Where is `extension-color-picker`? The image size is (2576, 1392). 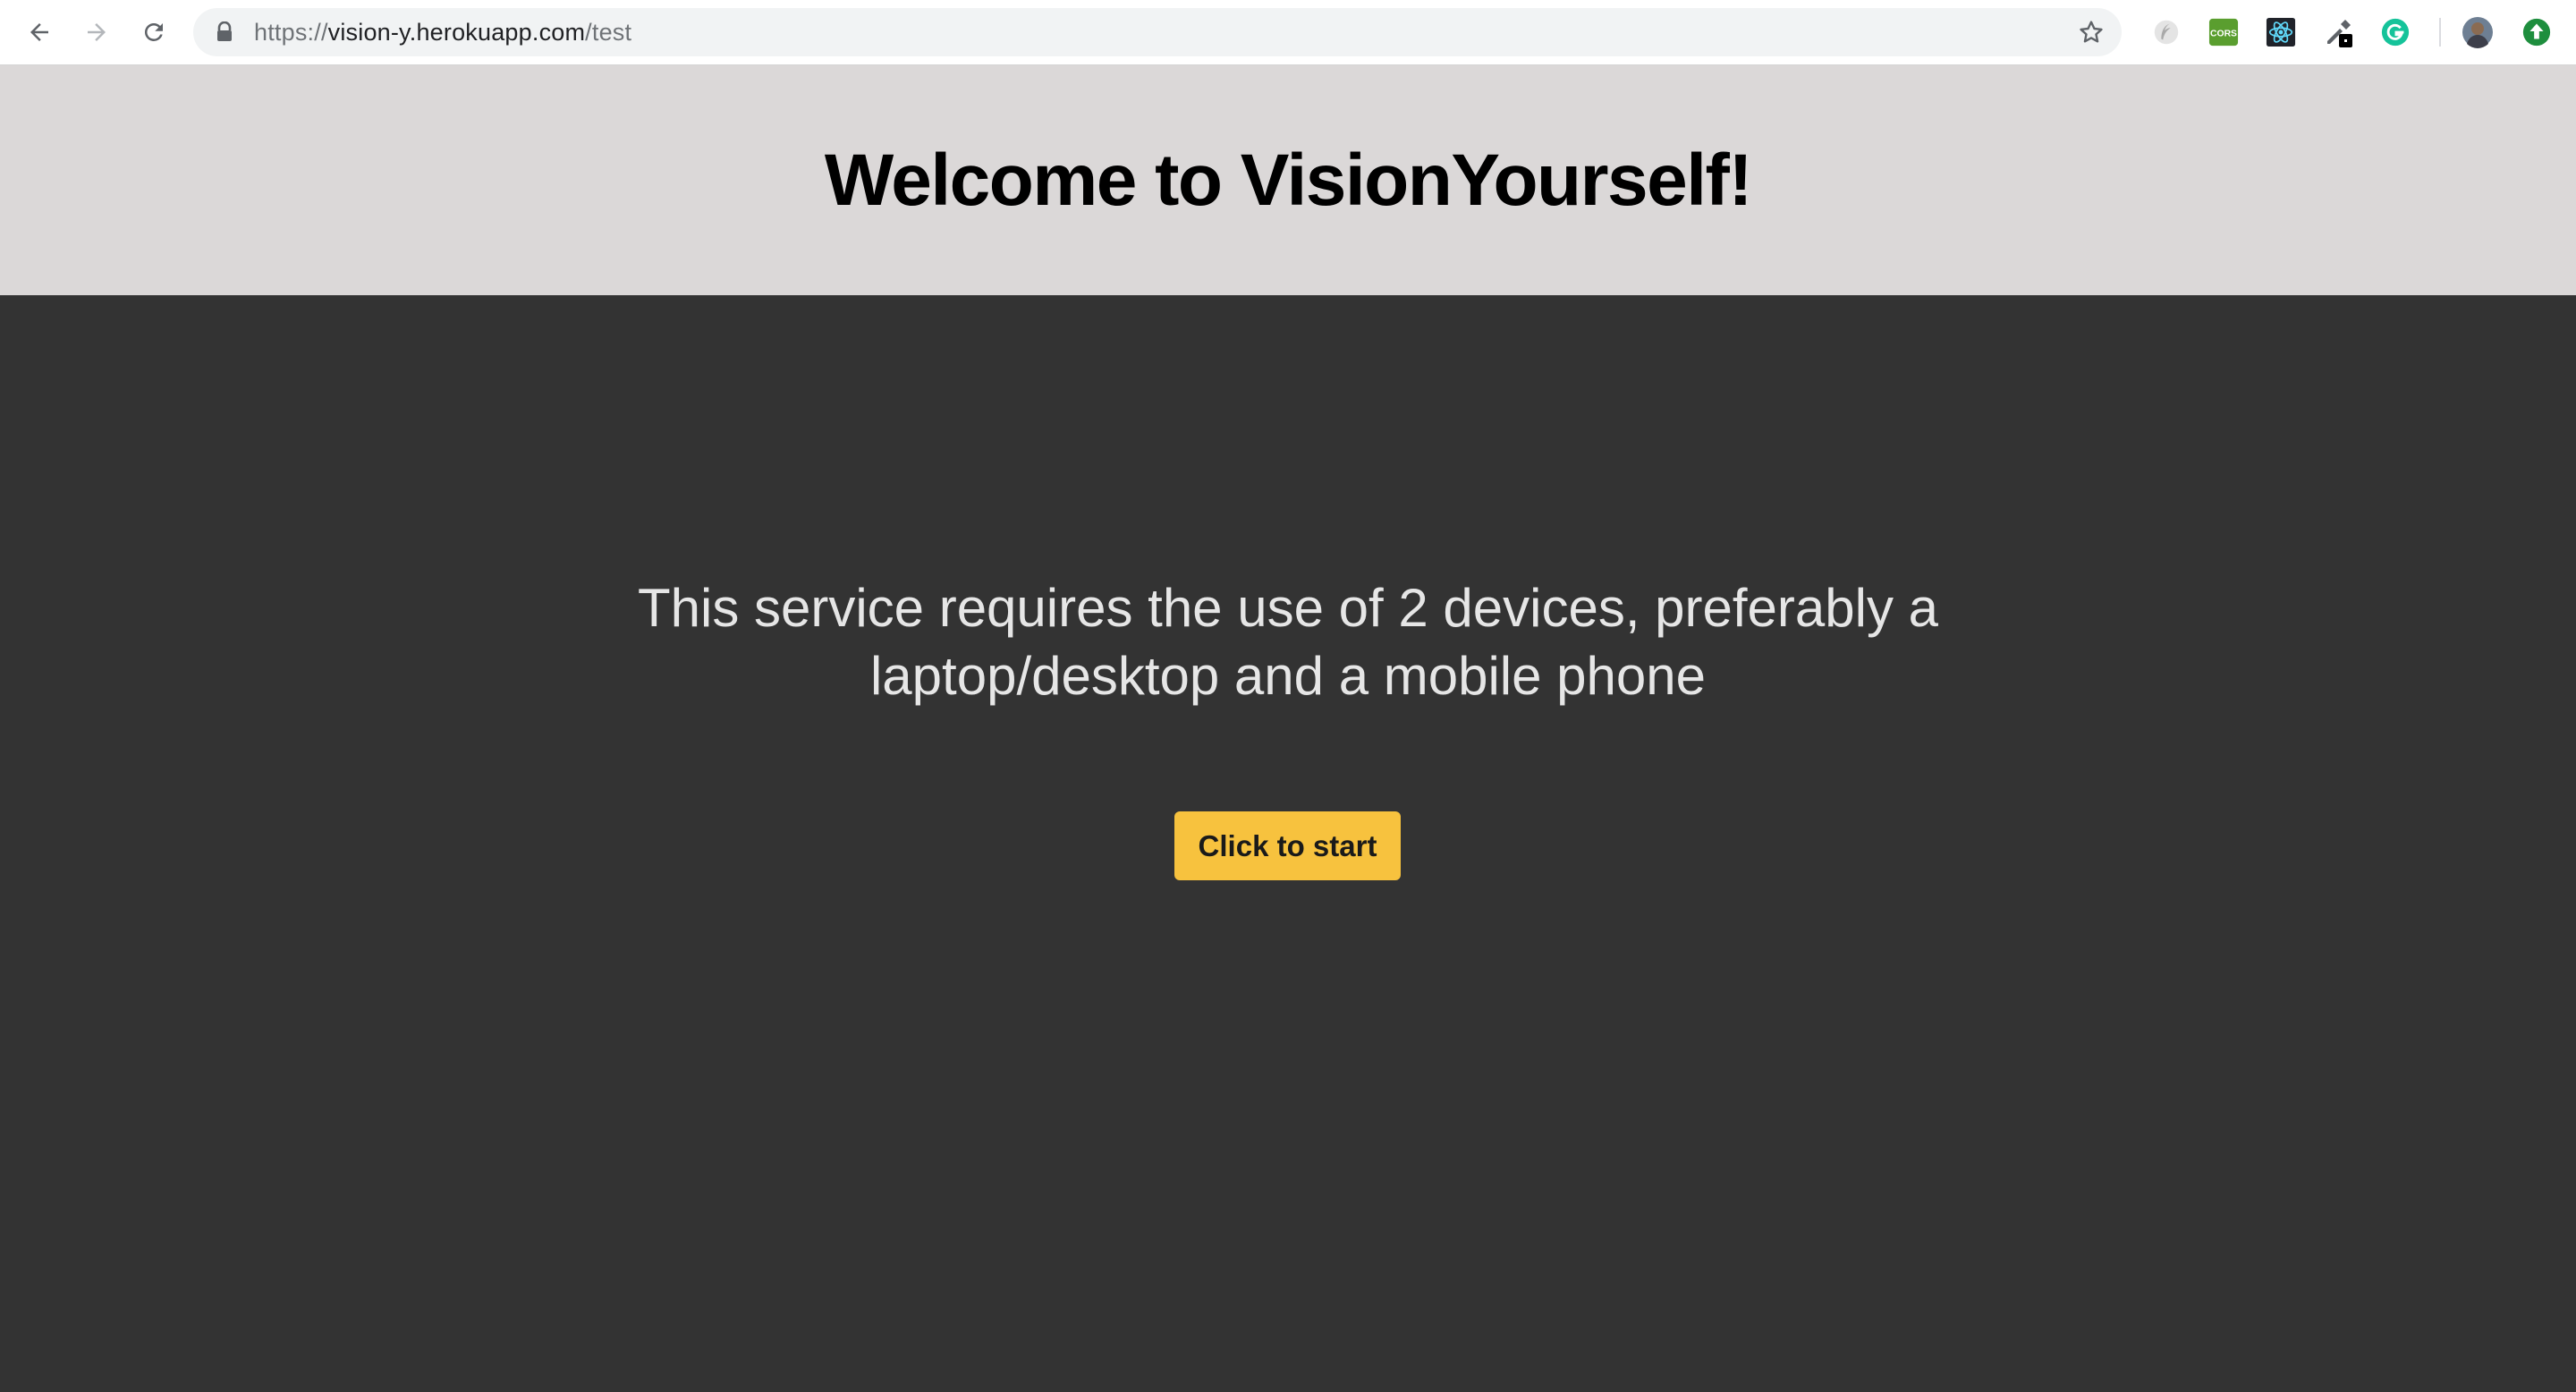 extension-color-picker is located at coordinates (2338, 32).